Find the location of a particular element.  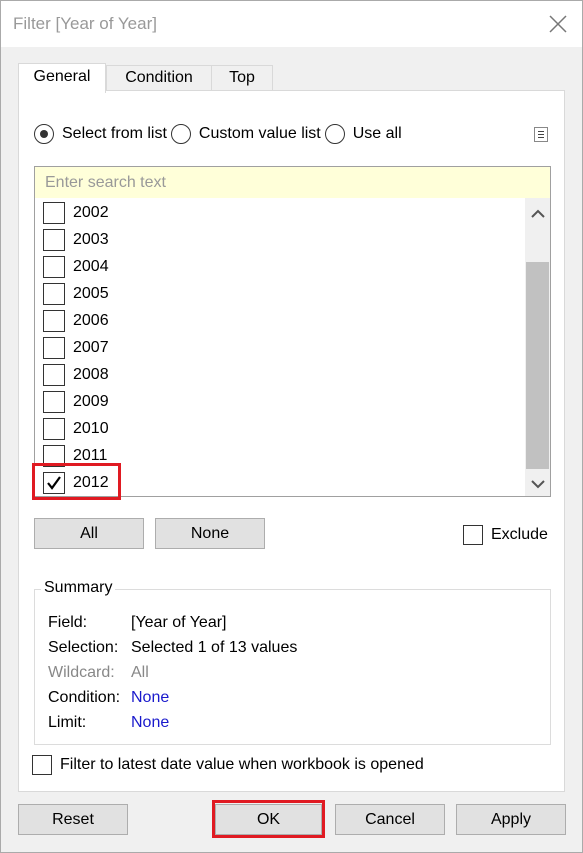

list-scrollbar is located at coordinates (537, 347).